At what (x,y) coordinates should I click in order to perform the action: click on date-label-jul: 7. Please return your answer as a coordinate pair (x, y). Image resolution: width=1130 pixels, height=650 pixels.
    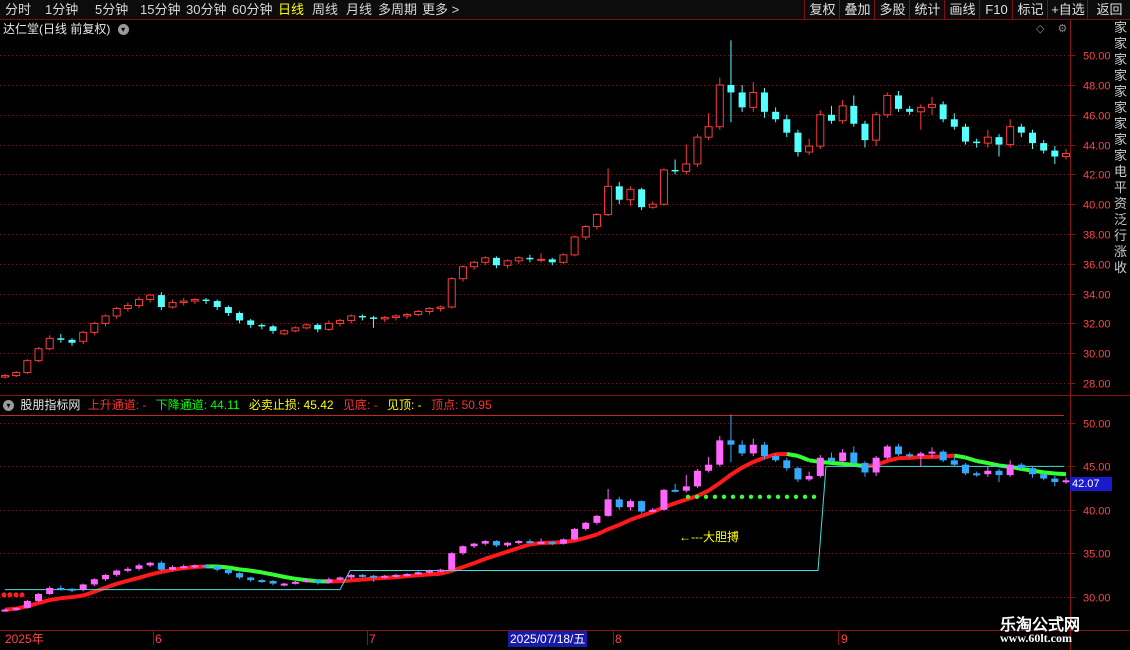
    Looking at the image, I should click on (372, 639).